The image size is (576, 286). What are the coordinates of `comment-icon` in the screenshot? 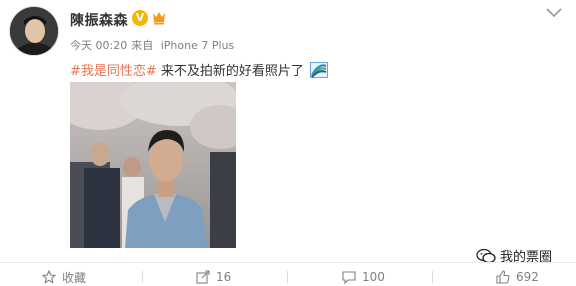 It's located at (349, 277).